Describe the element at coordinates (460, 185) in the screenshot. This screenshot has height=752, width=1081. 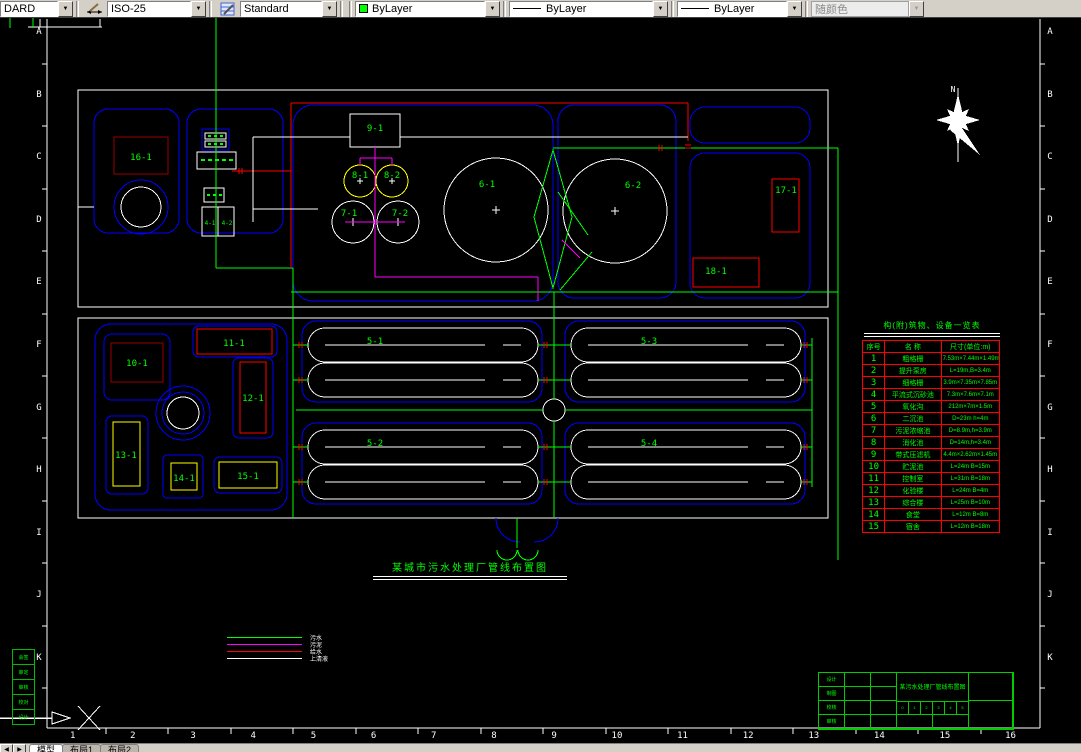
I see `water-pipes` at that location.